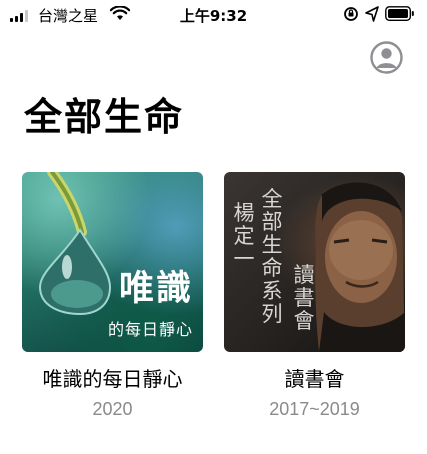  I want to click on location-arrow-icon, so click(372, 14).